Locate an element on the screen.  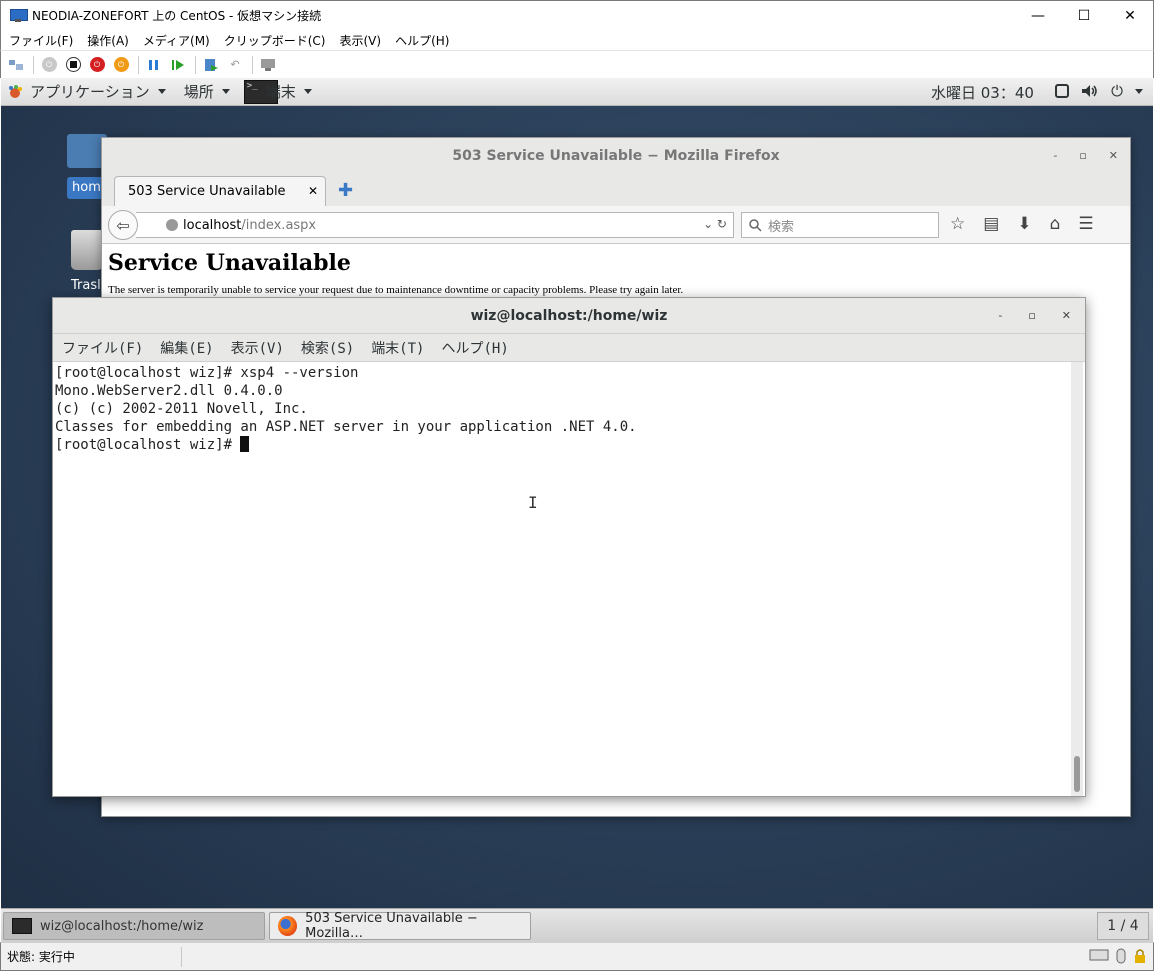
home-icon: ⌂ is located at coordinates (1055, 224).